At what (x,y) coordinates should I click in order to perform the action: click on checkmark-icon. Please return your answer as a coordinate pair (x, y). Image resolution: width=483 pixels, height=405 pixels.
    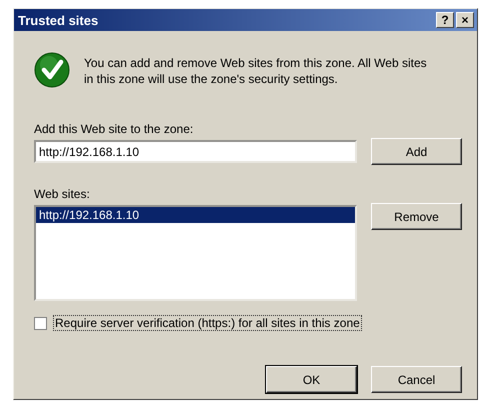
    Looking at the image, I should click on (52, 70).